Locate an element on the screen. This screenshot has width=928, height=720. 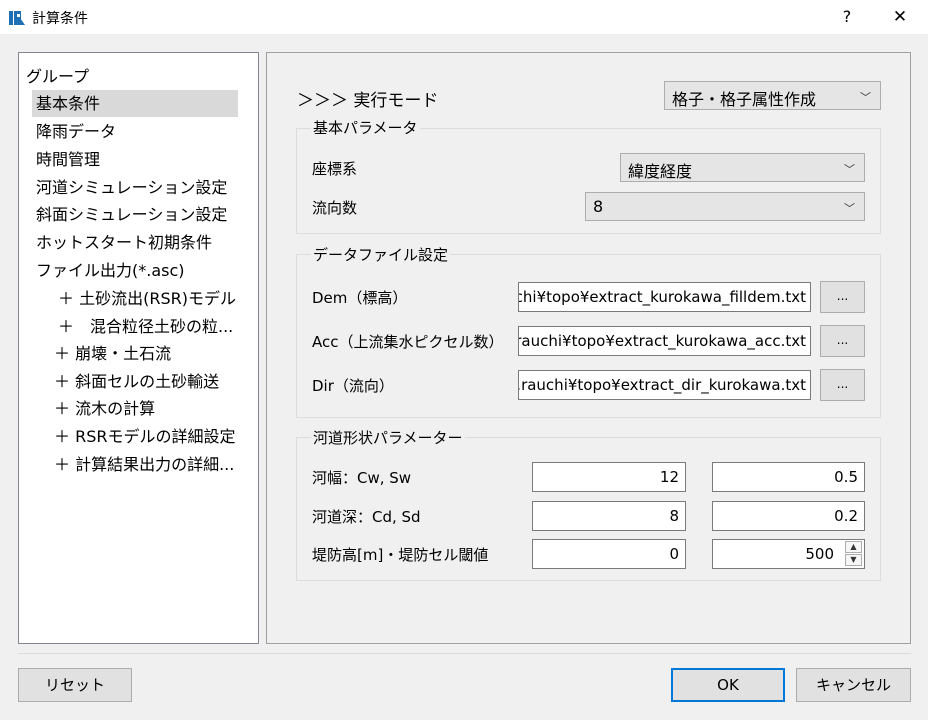
channel-width-label: 河幅：Cw, Sw is located at coordinates (362, 478).